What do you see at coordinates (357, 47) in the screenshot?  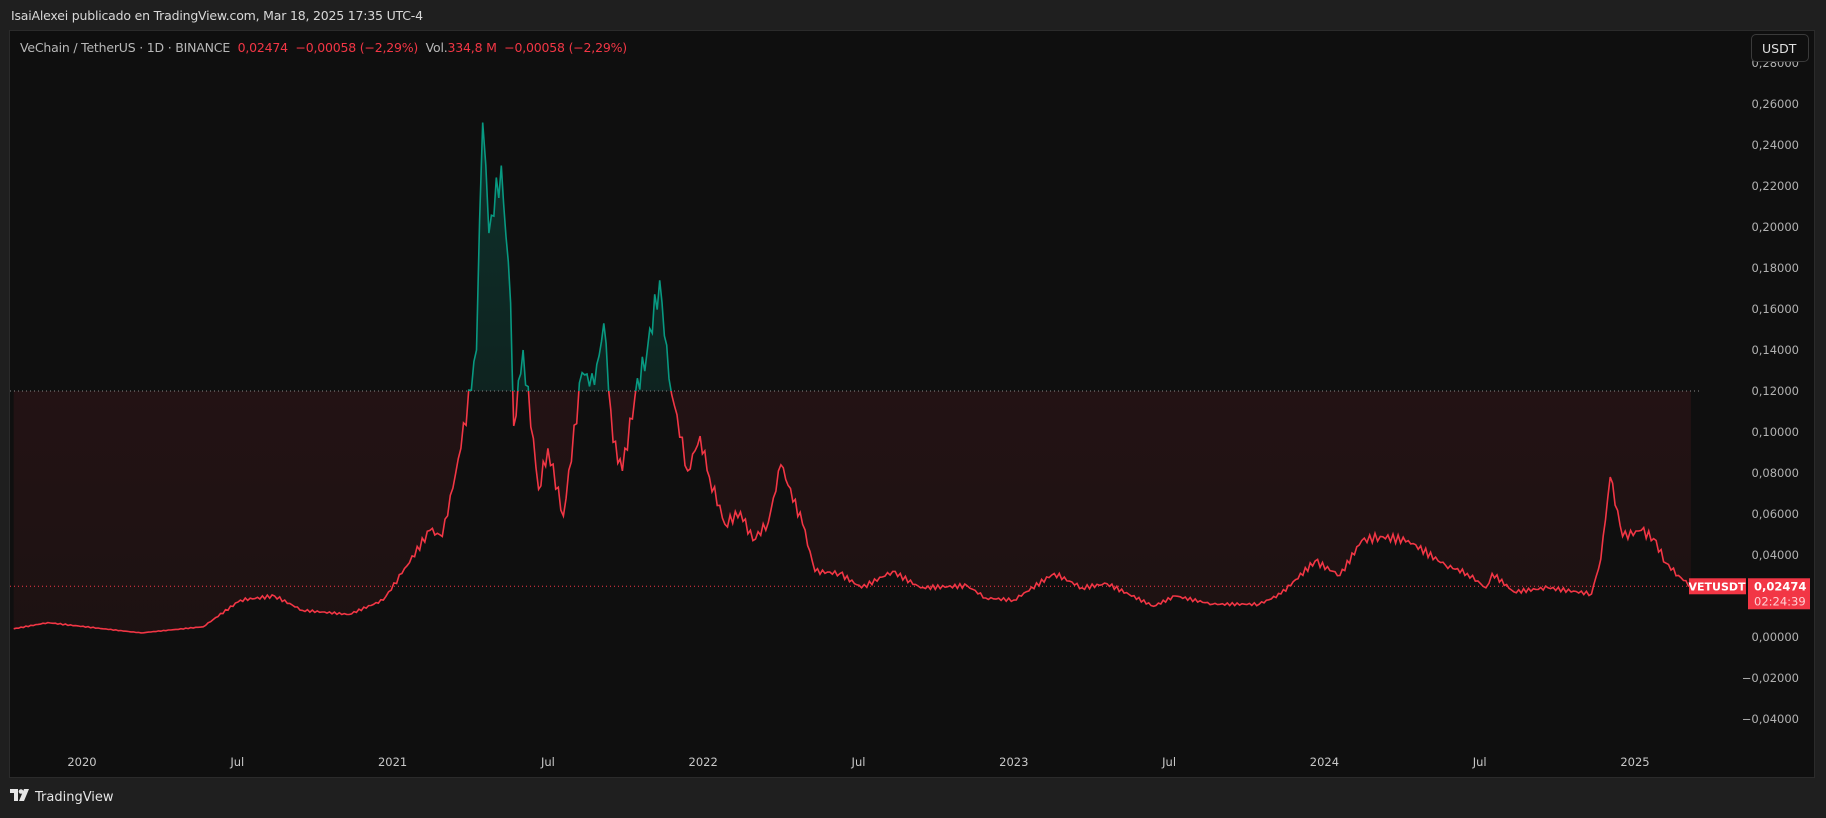 I see `price-change: −0,00058 (−2,29%)` at bounding box center [357, 47].